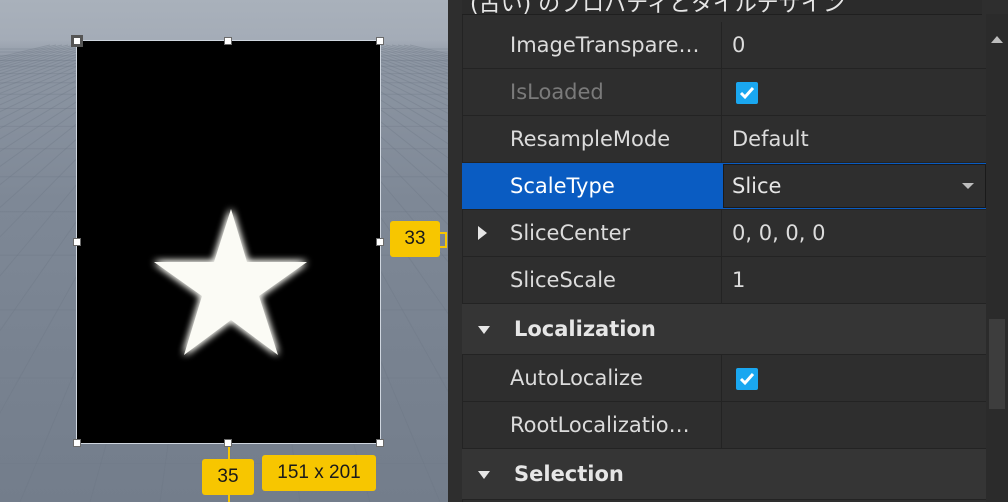  I want to click on triangle-right-icon, so click(482, 233).